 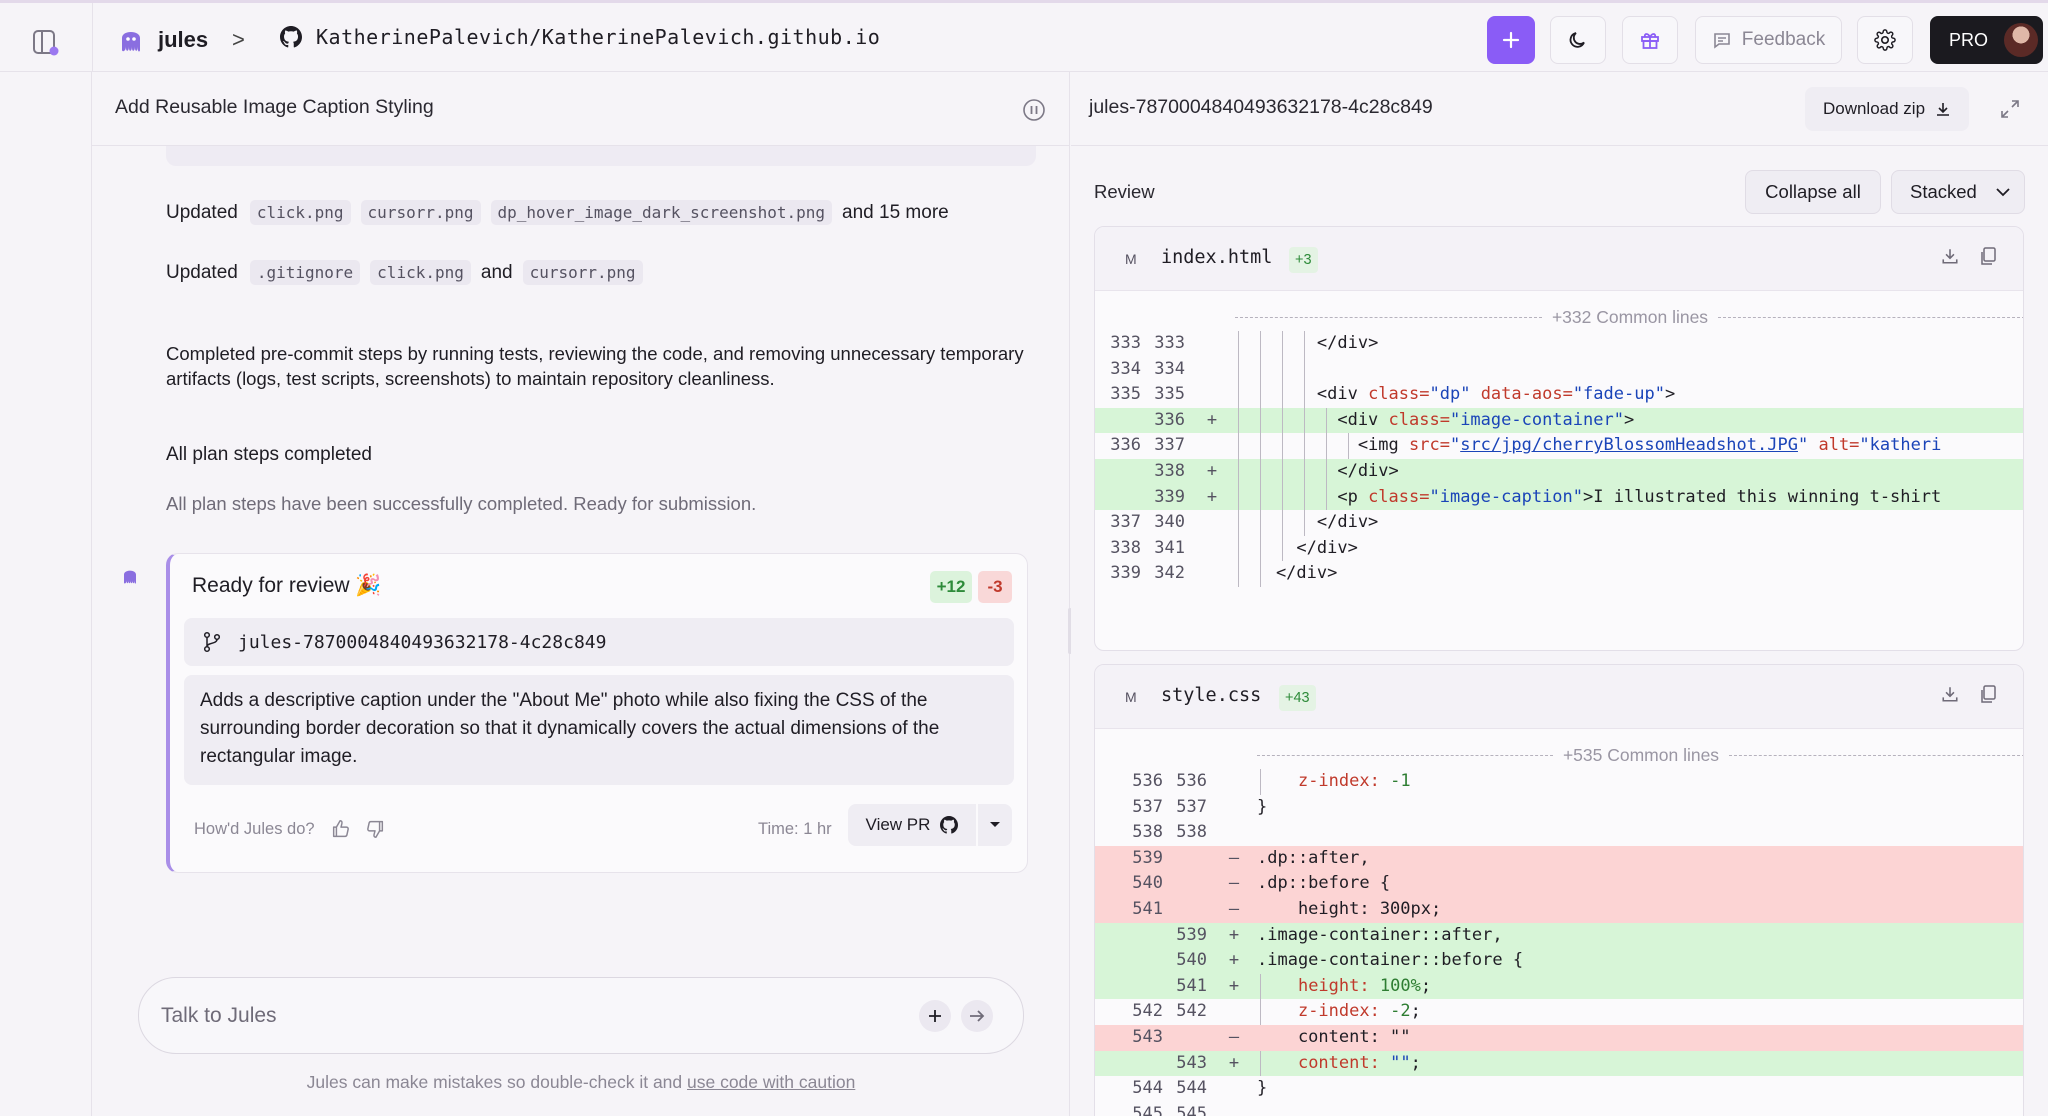 I want to click on rail-divider, so click(x=92, y=39).